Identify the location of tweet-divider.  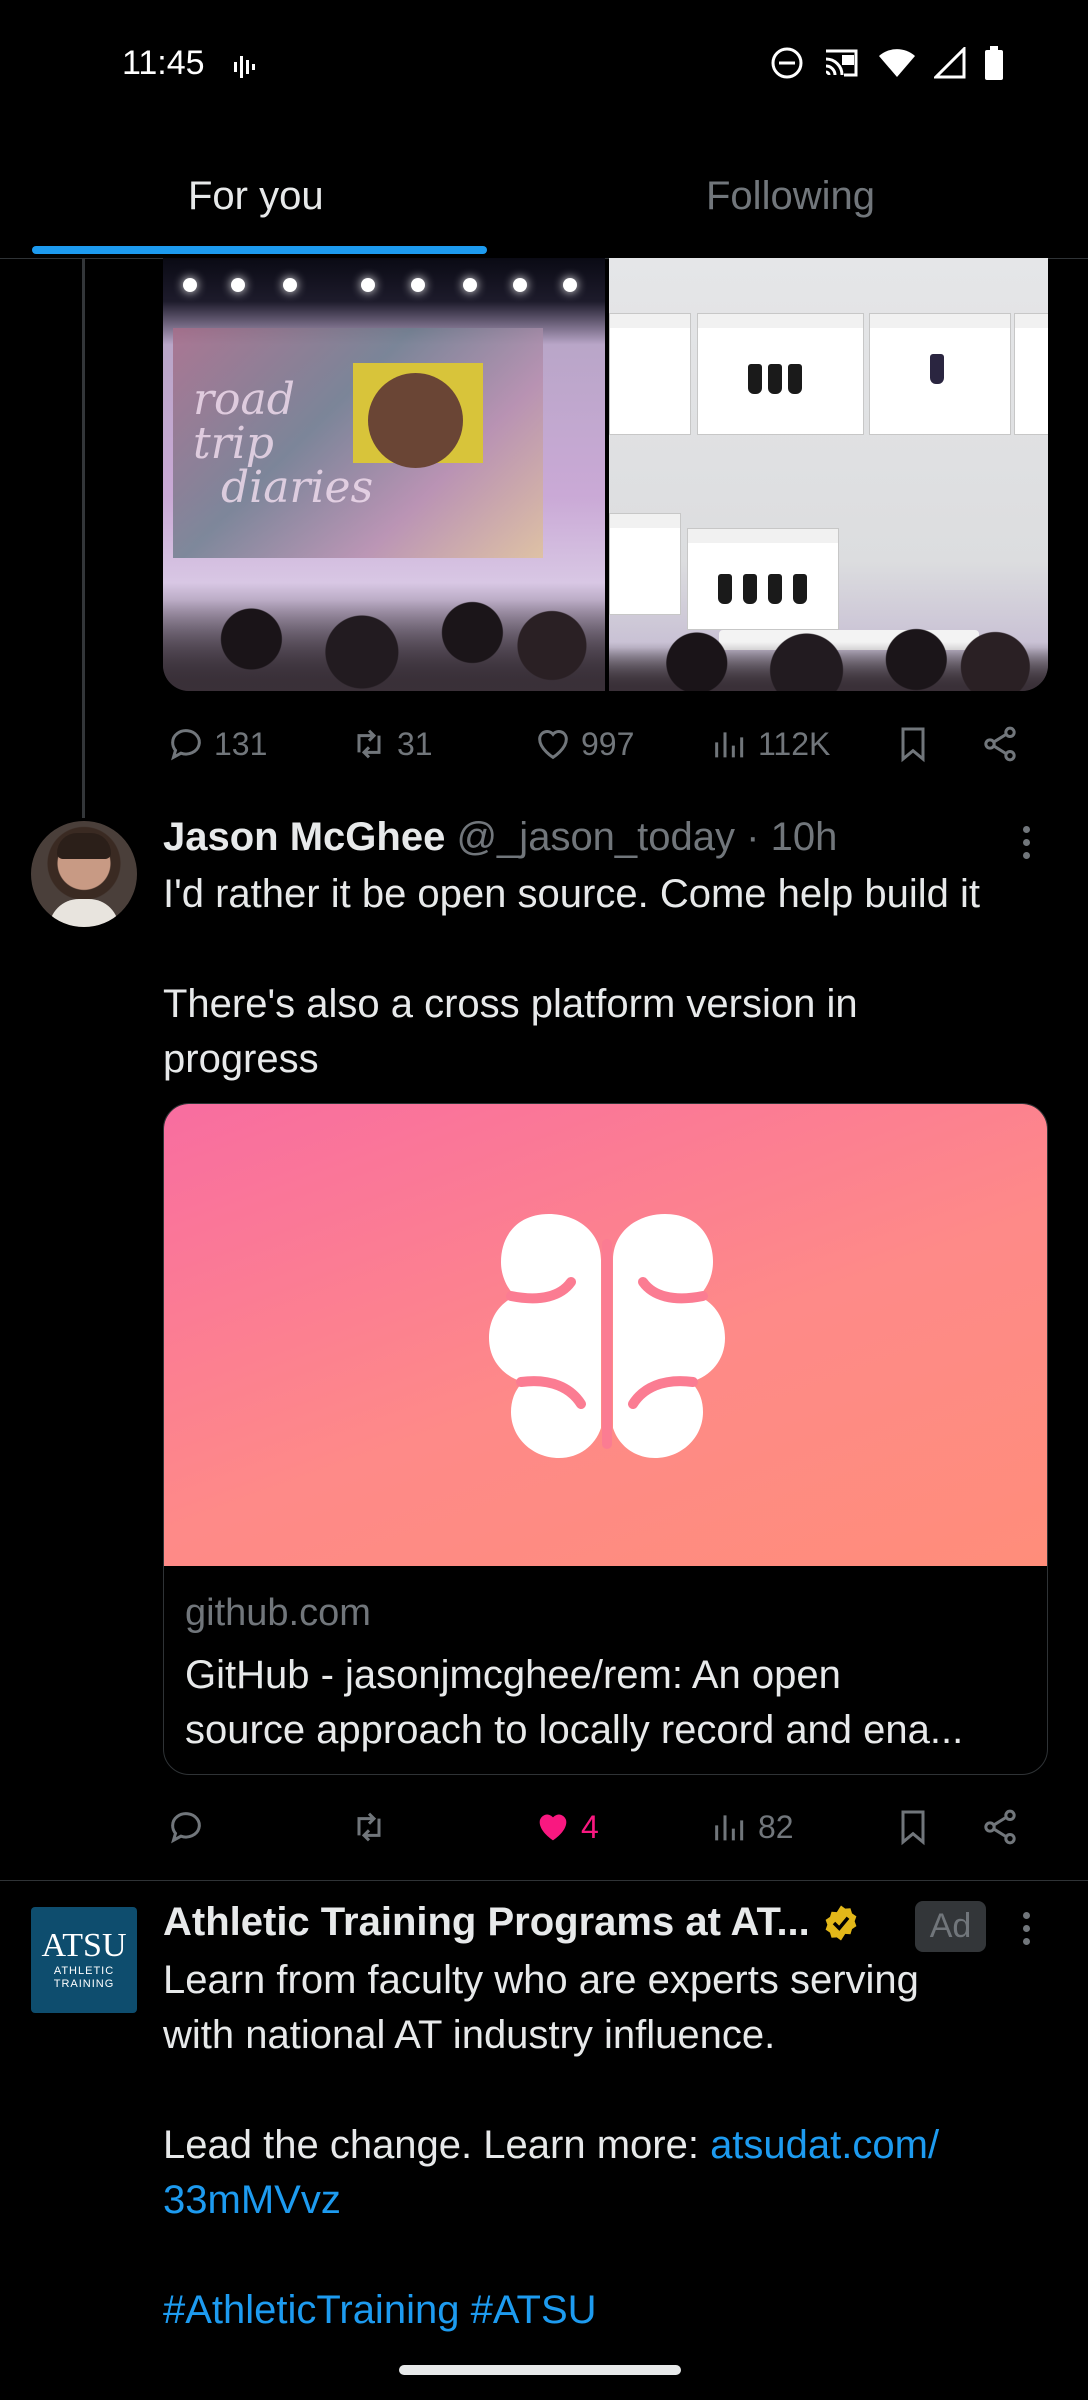
(544, 1880).